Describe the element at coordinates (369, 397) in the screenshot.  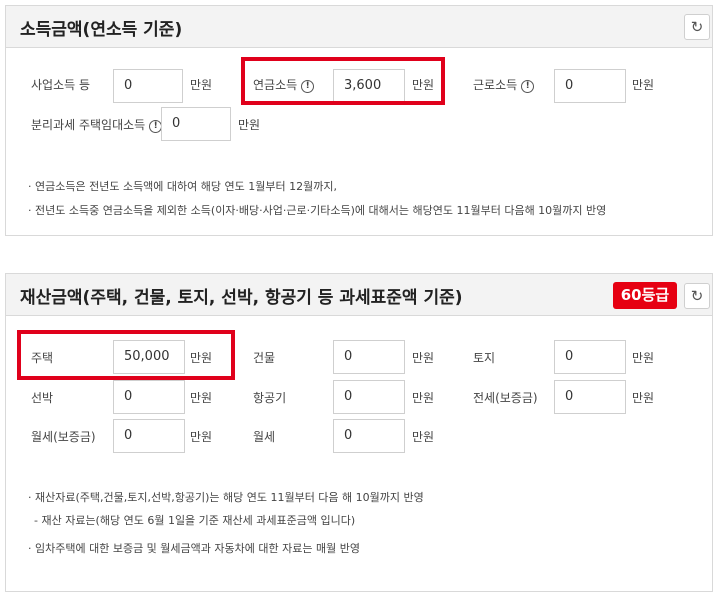
I see `aircraft-input: 0` at that location.